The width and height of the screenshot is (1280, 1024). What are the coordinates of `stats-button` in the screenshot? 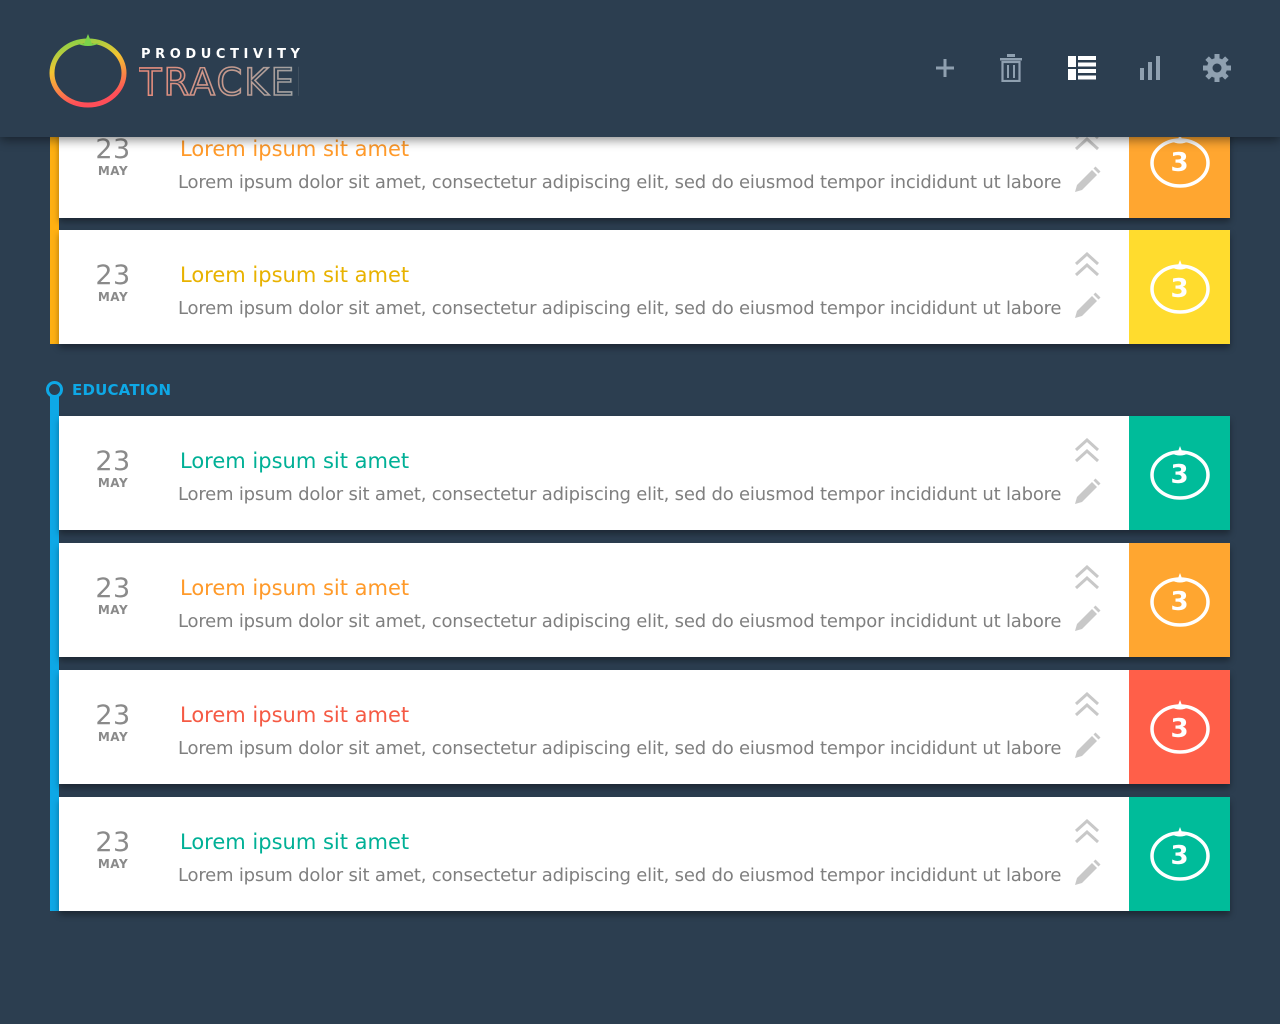 It's located at (1150, 68).